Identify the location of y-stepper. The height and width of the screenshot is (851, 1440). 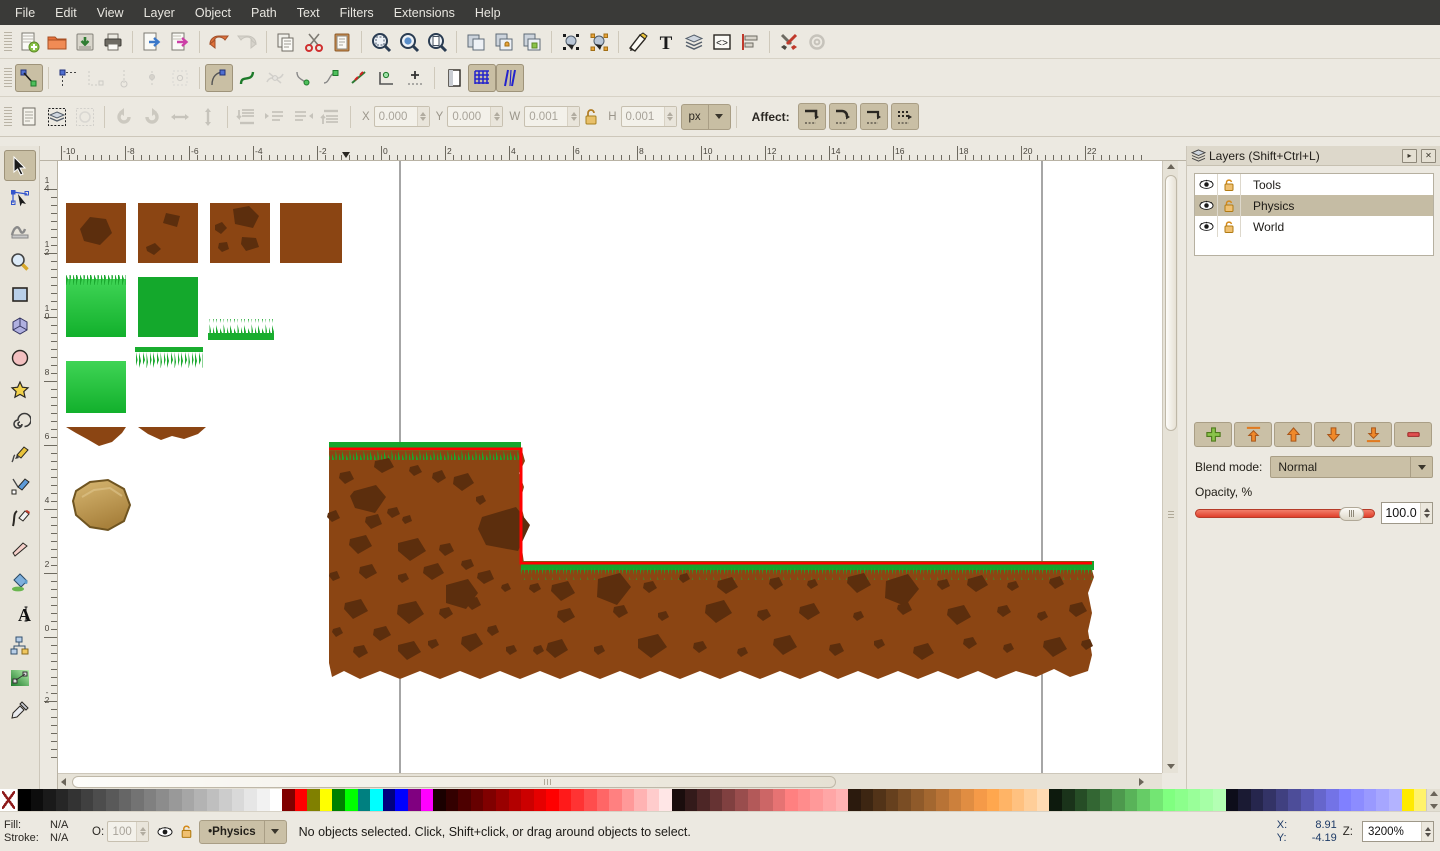
(496, 116).